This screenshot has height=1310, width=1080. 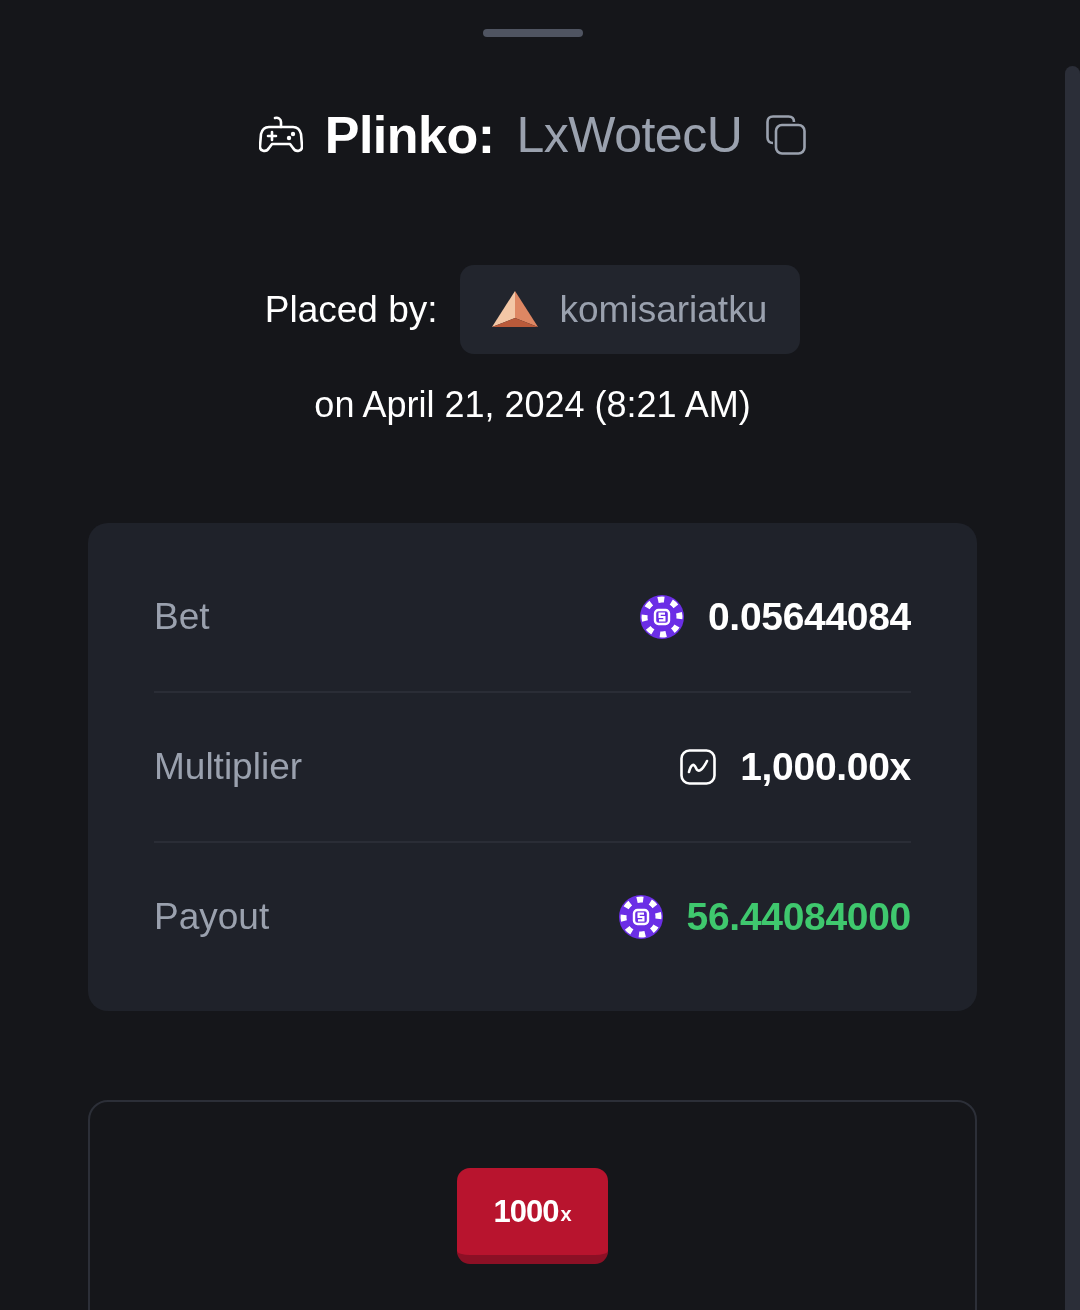 I want to click on detail-value: 56.44084000, so click(x=798, y=917).